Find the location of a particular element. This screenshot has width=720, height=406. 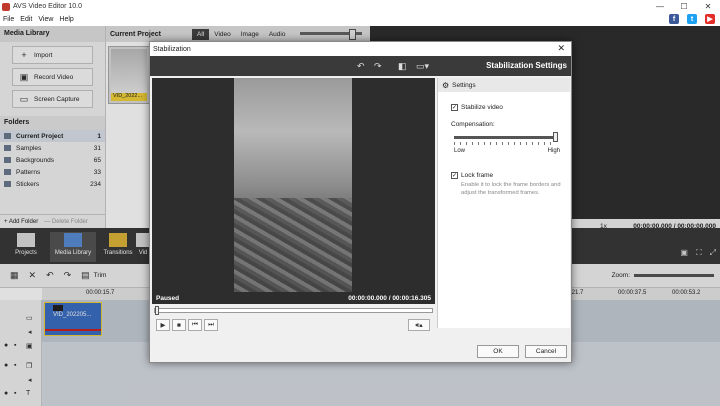

compensation-slider is located at coordinates (506, 137).